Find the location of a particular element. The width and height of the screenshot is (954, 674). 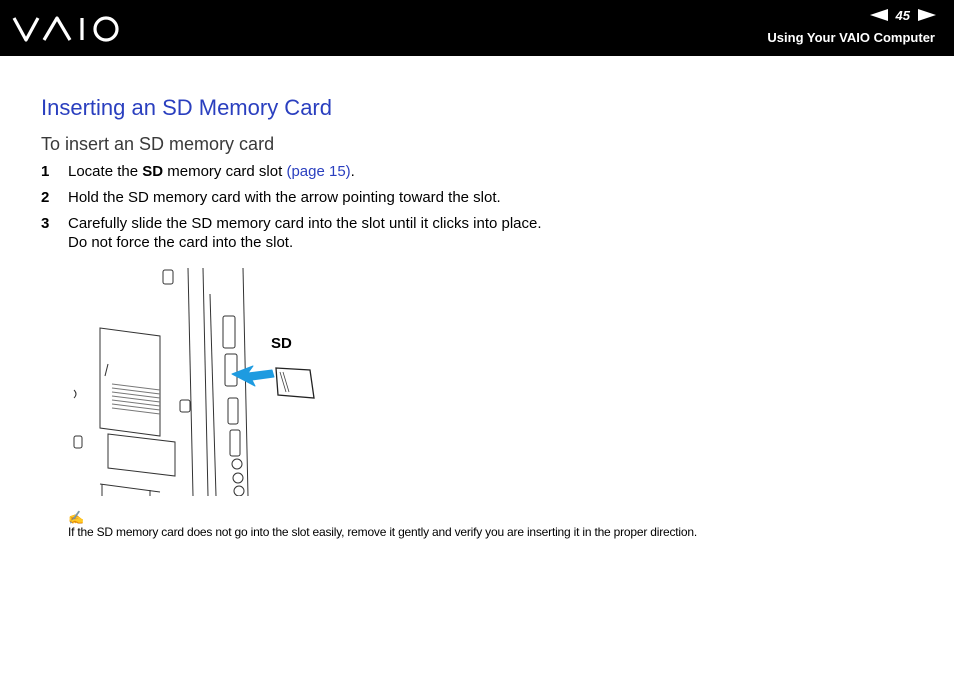

step-text-continued: Do not force the card into the slot. is located at coordinates (181, 242).